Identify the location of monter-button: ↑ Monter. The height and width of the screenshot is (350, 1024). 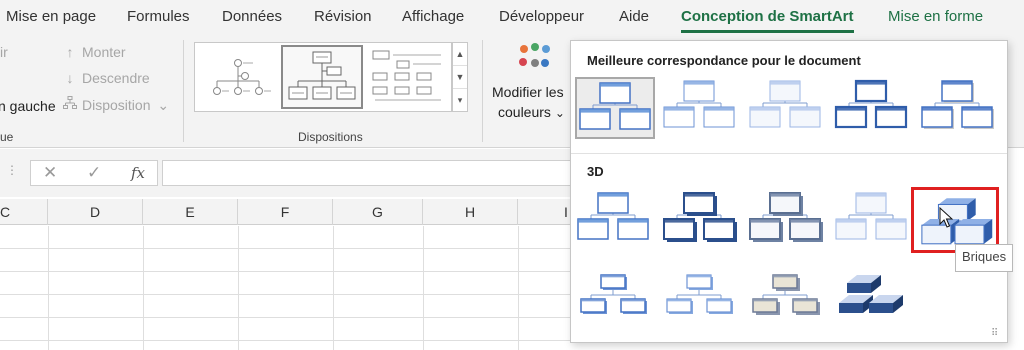
(94, 52).